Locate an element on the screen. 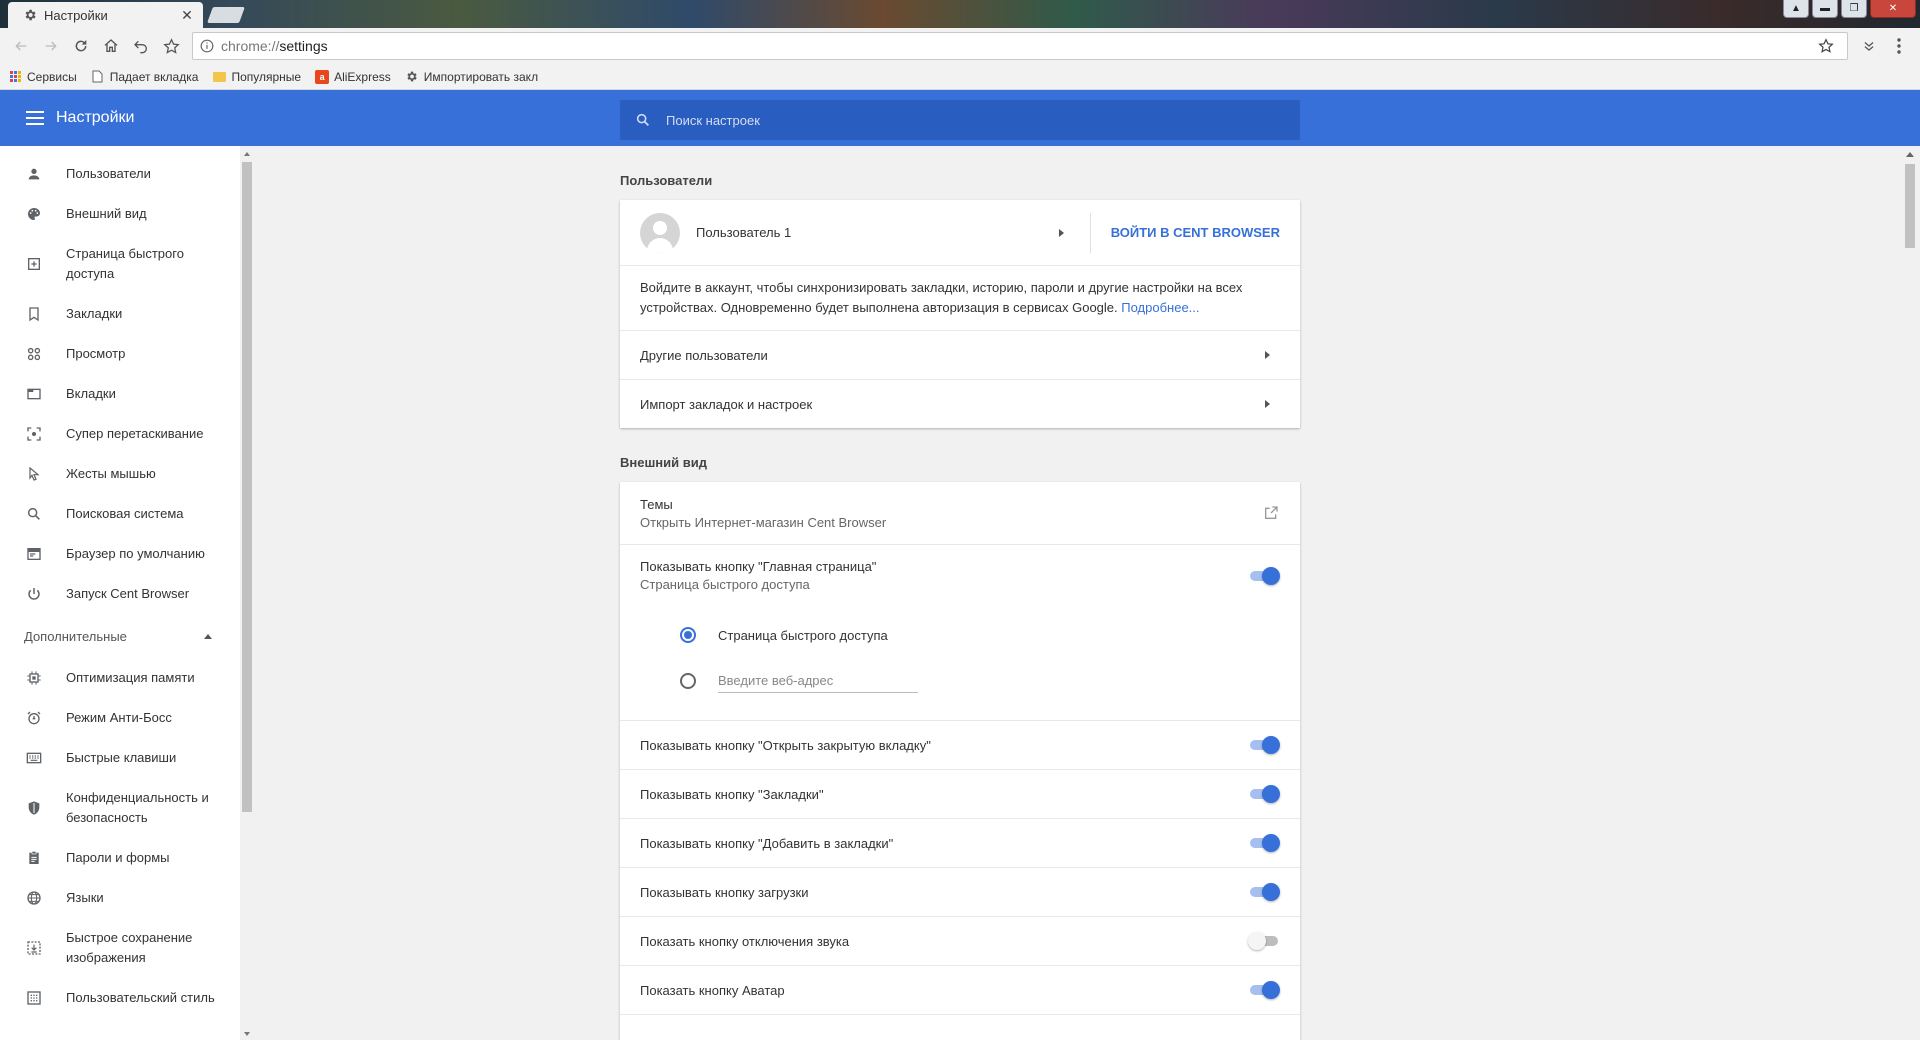 The width and height of the screenshot is (1920, 1040). sidebar-item-default-browser: Браузер по умолчанию is located at coordinates (120, 554).